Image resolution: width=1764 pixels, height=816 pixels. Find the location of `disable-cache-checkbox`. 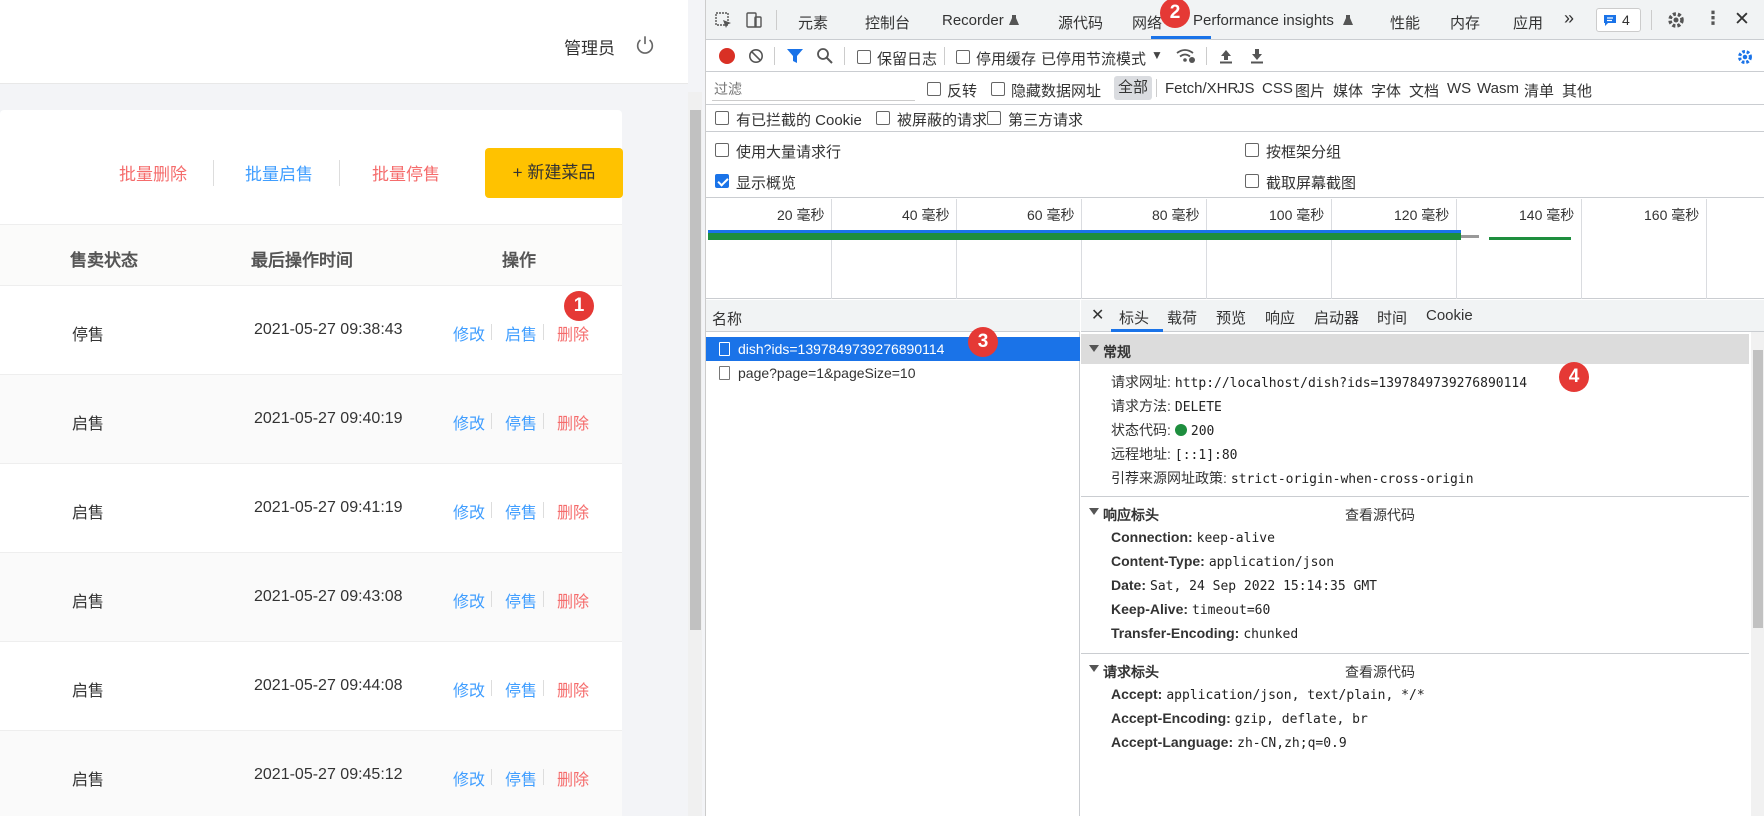

disable-cache-checkbox is located at coordinates (963, 57).